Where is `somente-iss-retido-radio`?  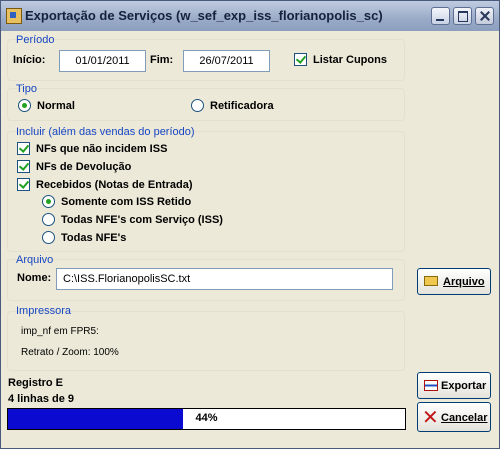
somente-iss-retido-radio is located at coordinates (48, 201).